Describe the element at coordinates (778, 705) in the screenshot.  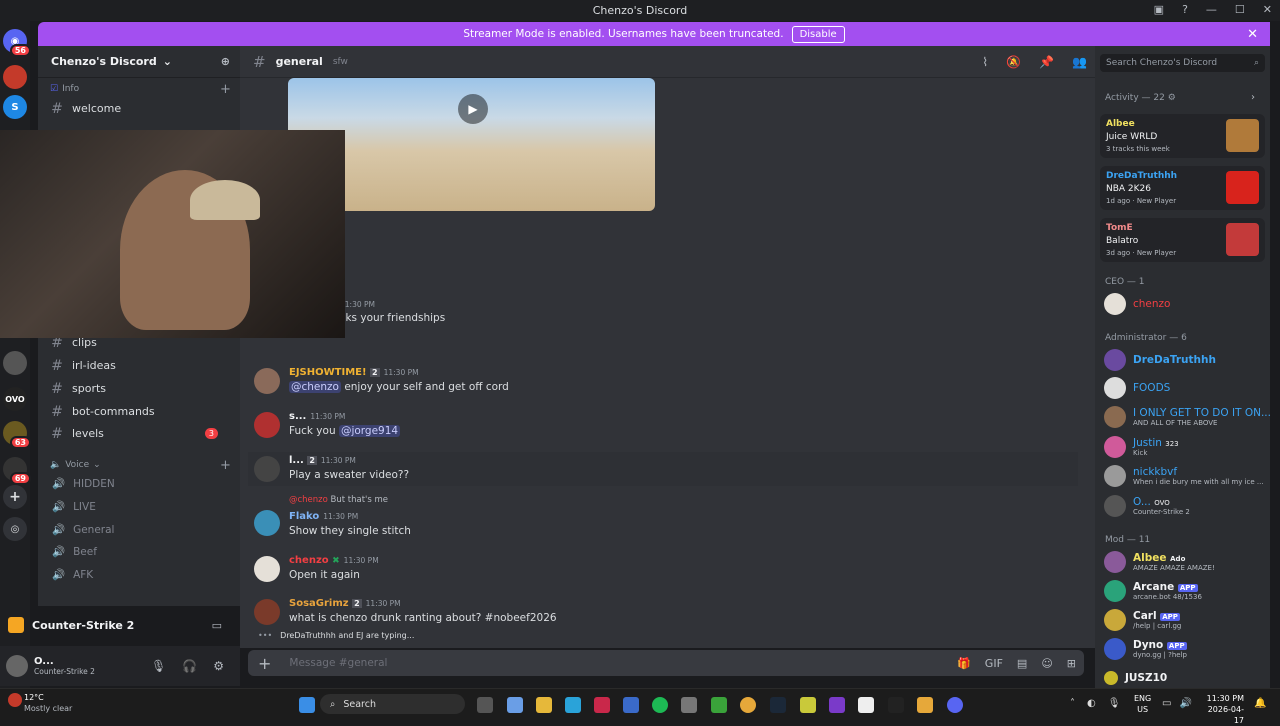
I see `steam-icon` at that location.